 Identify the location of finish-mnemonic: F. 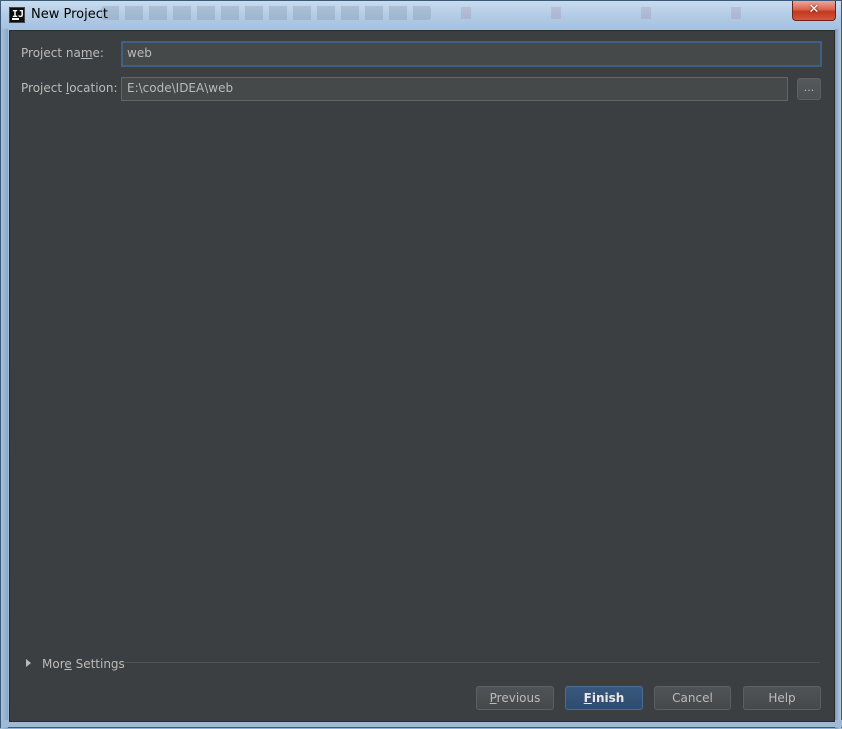
(587, 698).